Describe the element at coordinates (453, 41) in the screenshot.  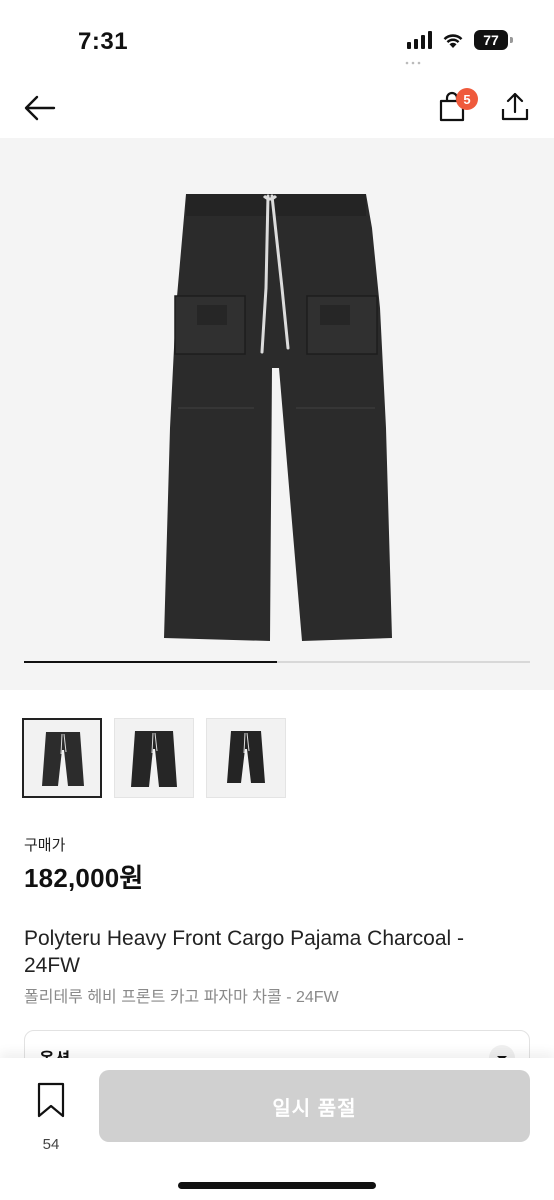
I see `wifi-icon` at that location.